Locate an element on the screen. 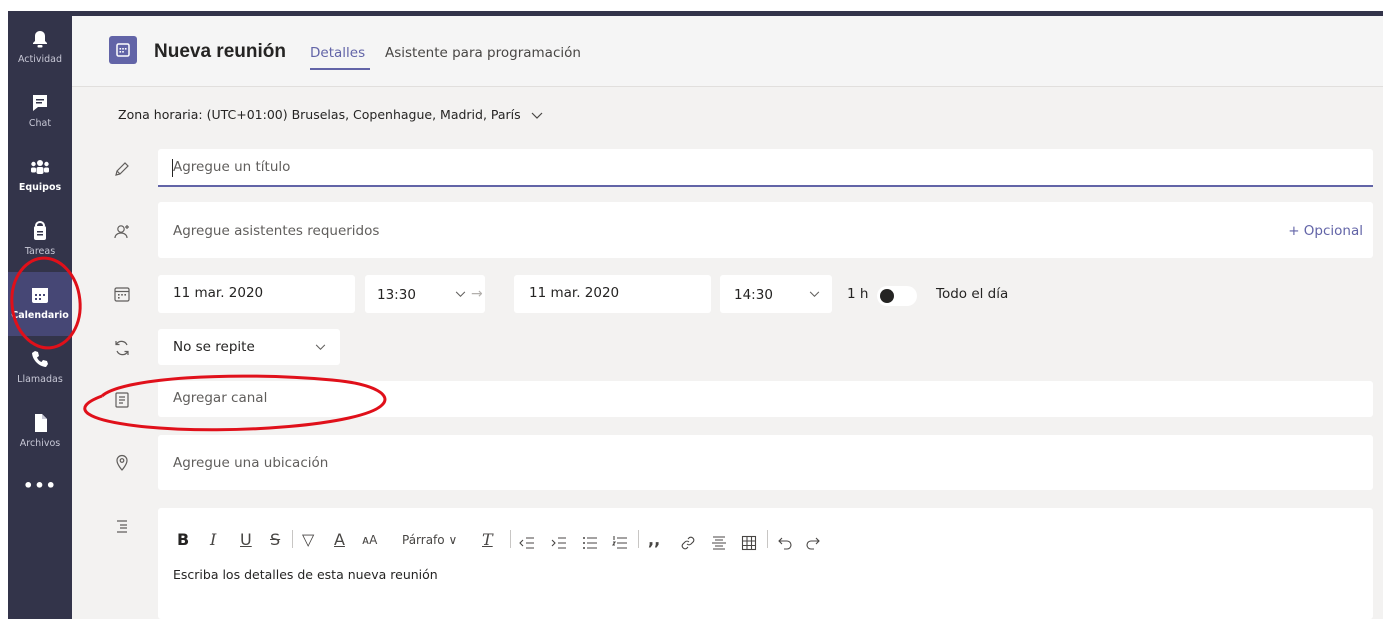 The image size is (1383, 619). more-apps-button: ••• is located at coordinates (40, 485).